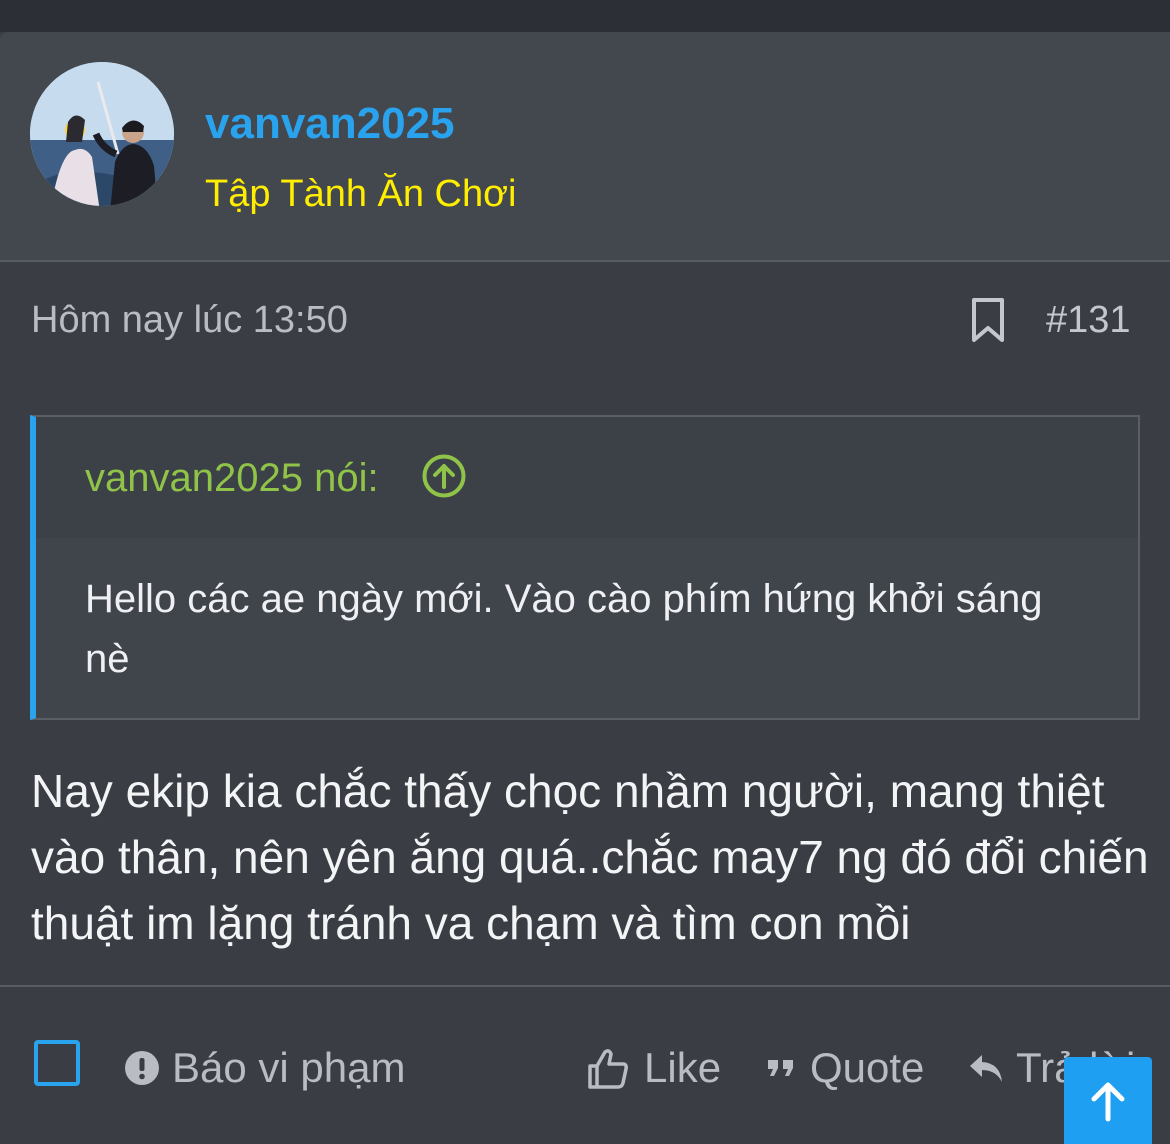 The image size is (1170, 1144). What do you see at coordinates (867, 1067) in the screenshot?
I see `quote-label: Quote` at bounding box center [867, 1067].